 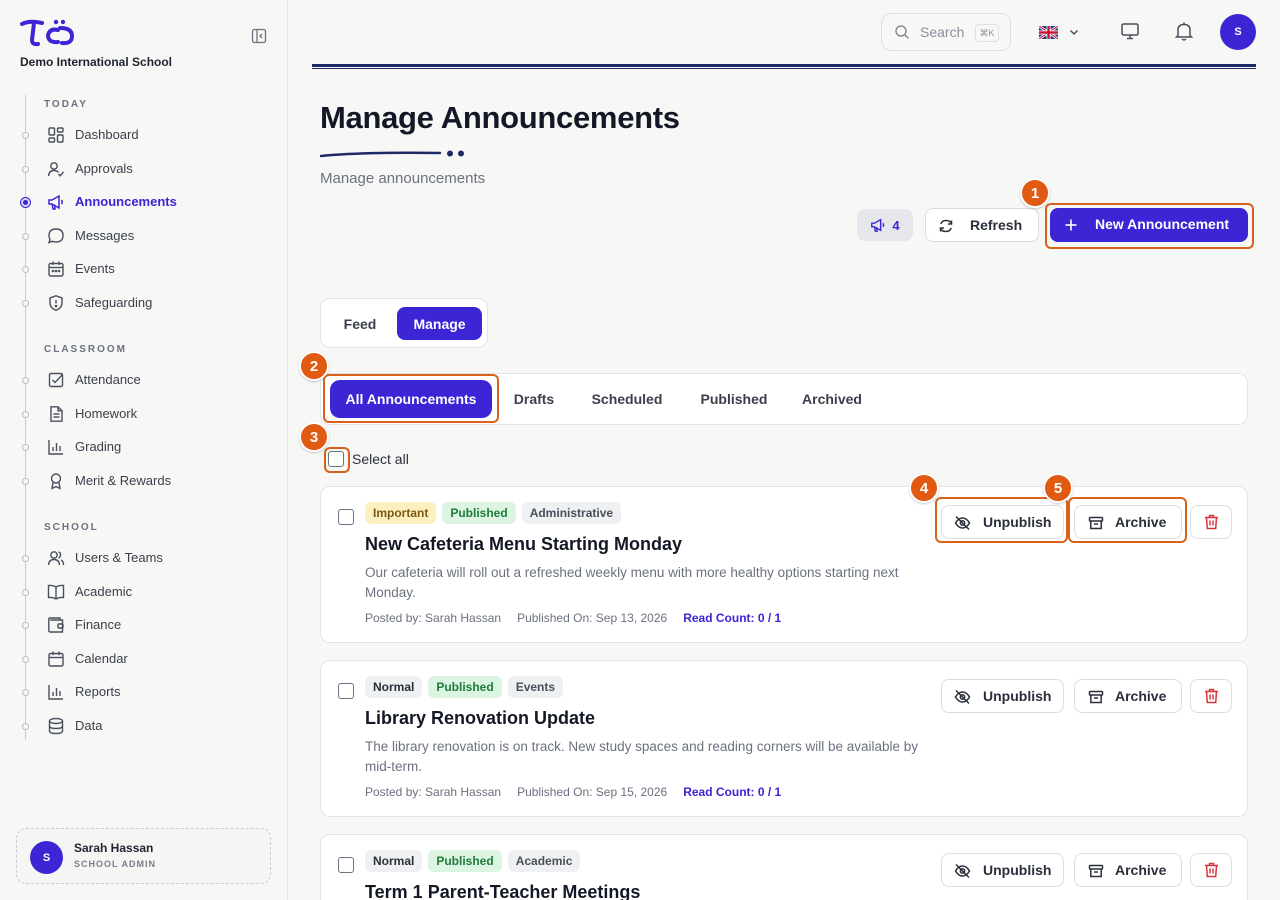 I want to click on chat-bubble-icon, so click(x=56, y=236).